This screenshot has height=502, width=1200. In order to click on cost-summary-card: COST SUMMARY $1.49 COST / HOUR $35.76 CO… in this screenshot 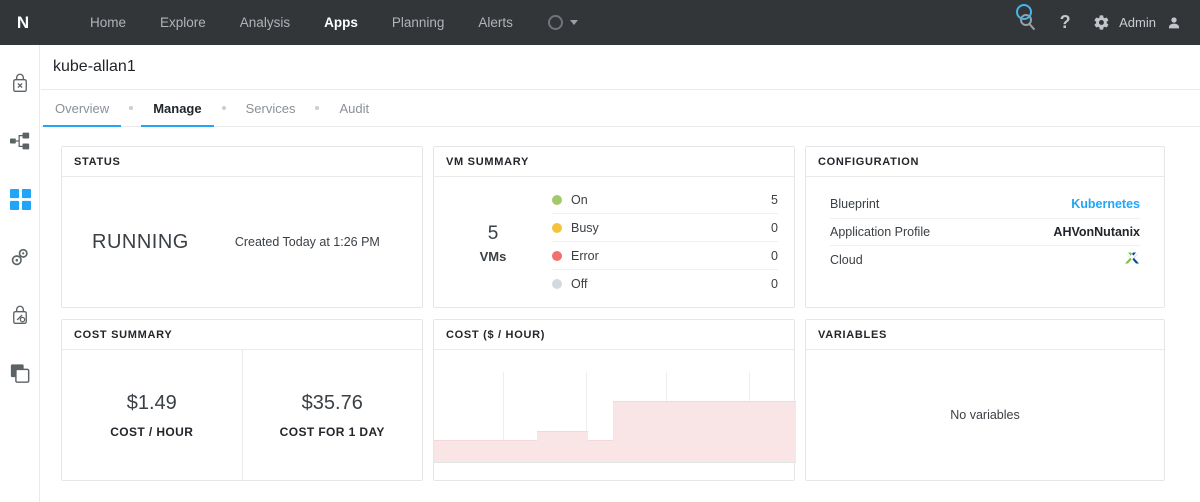, I will do `click(242, 400)`.